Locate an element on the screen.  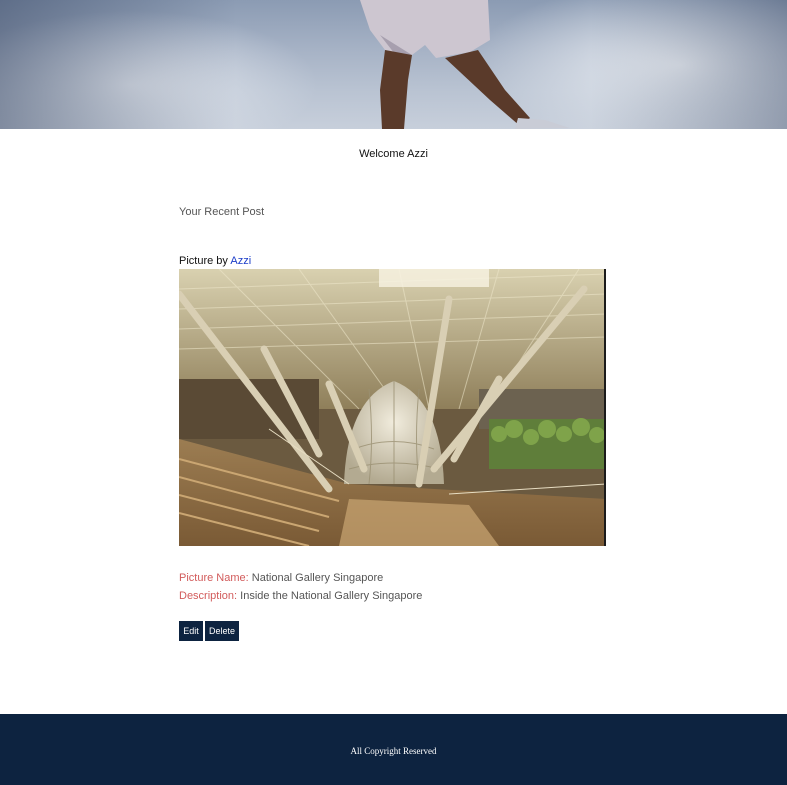
copyright-text: All Copyright Reserved is located at coordinates (393, 751).